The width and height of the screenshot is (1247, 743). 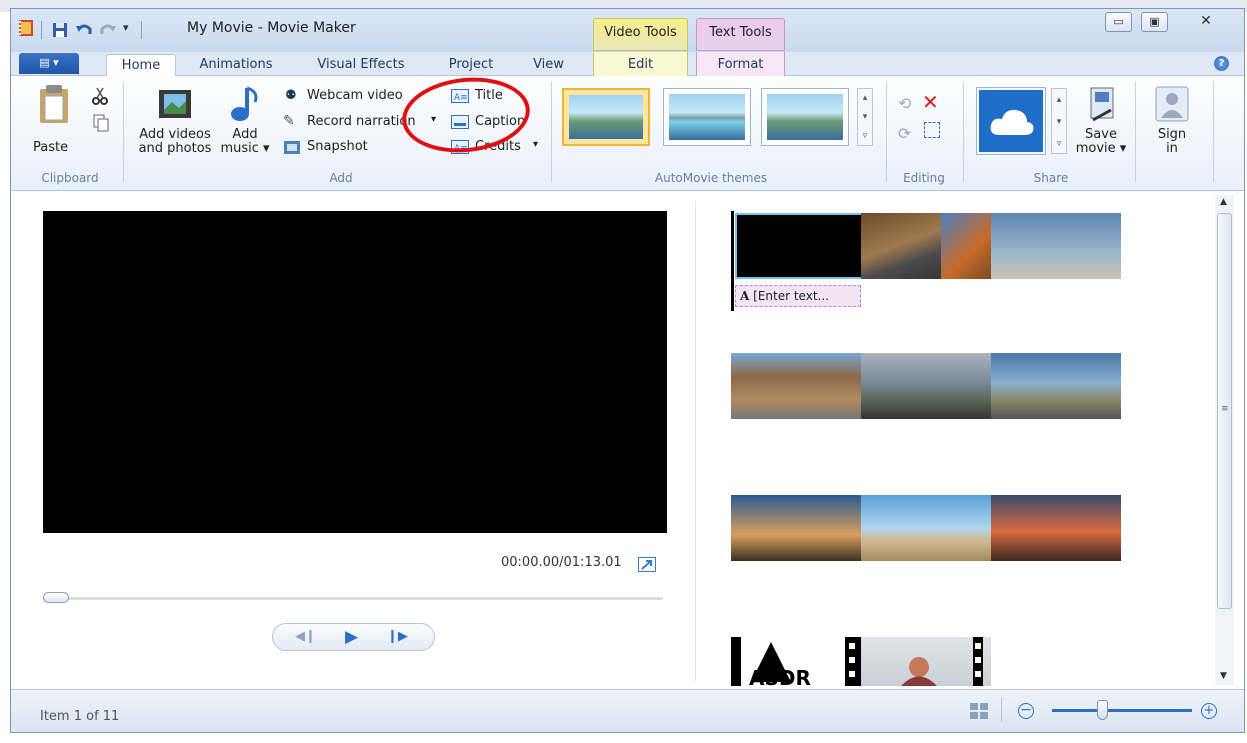 I want to click on undo-icon, so click(x=84, y=30).